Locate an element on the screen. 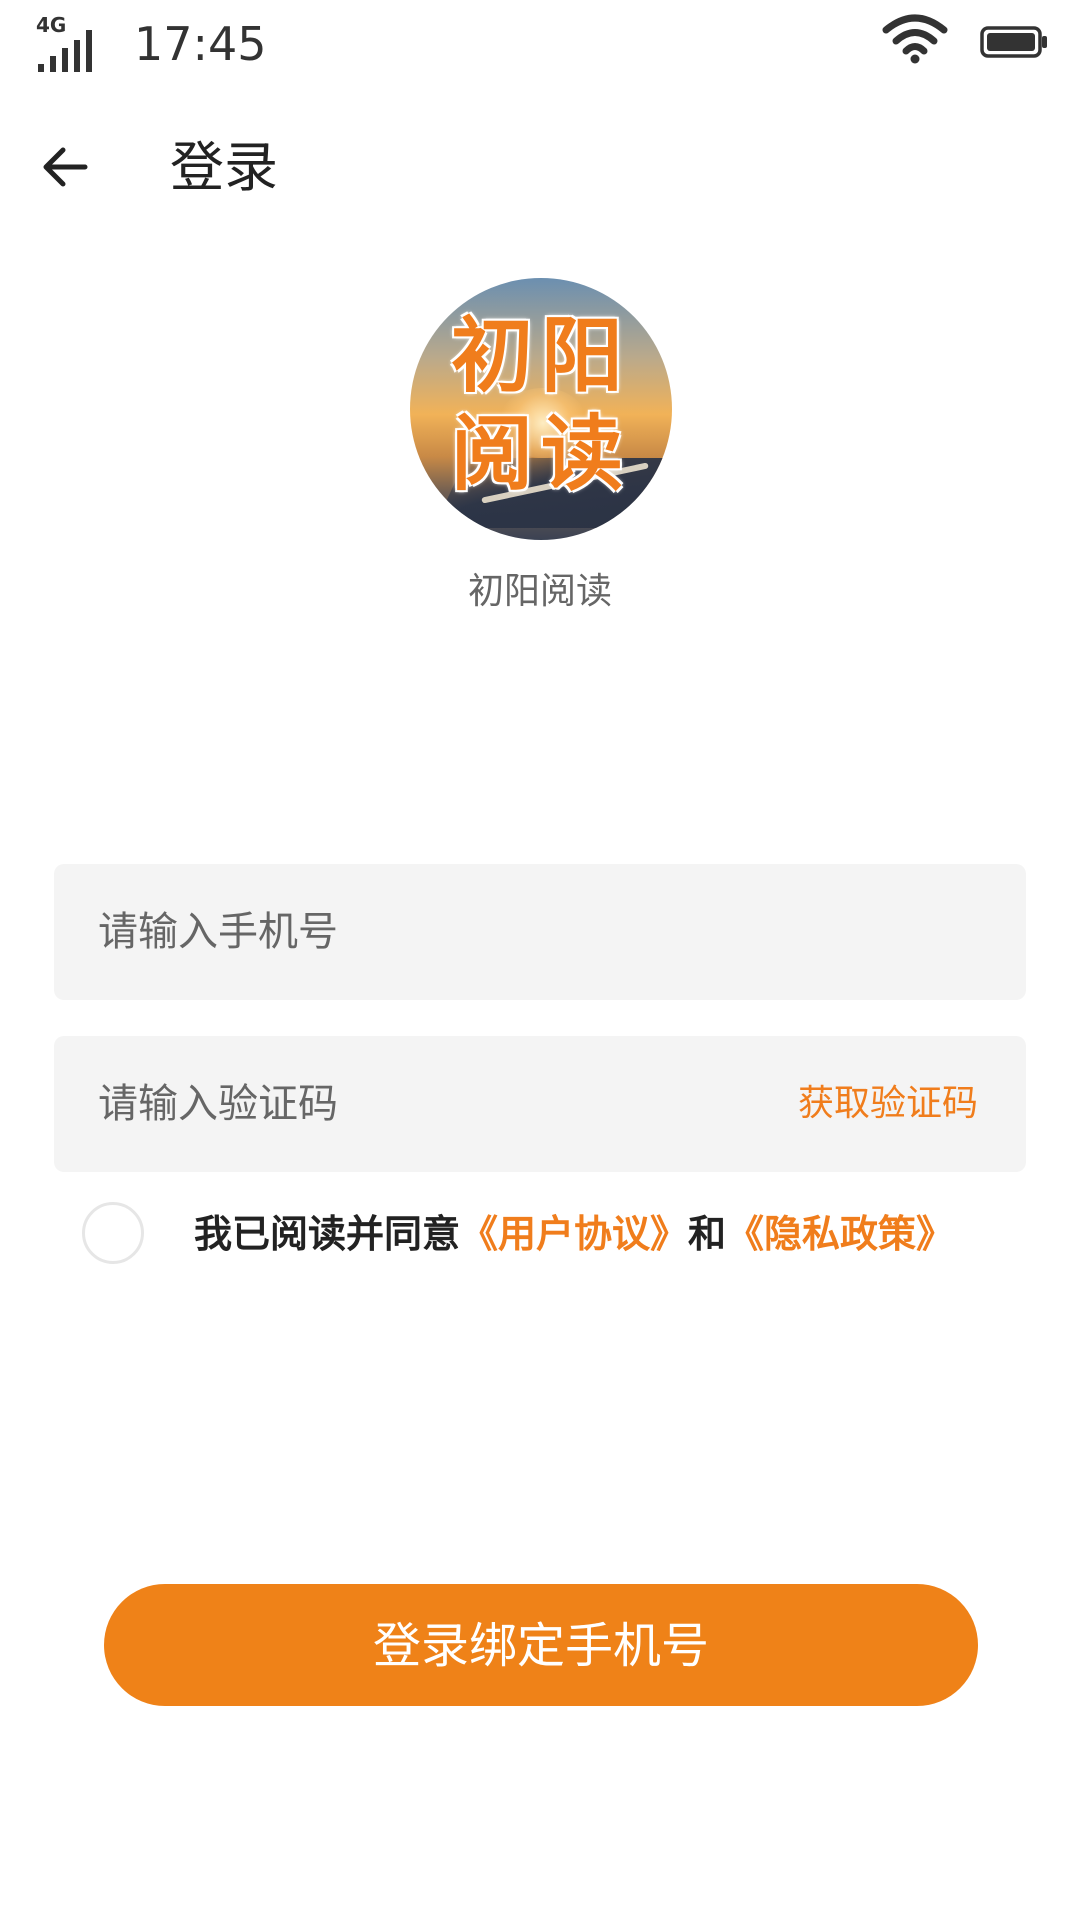 The height and width of the screenshot is (1920, 1080). logo-text-line2: 阅读 is located at coordinates (540, 454).